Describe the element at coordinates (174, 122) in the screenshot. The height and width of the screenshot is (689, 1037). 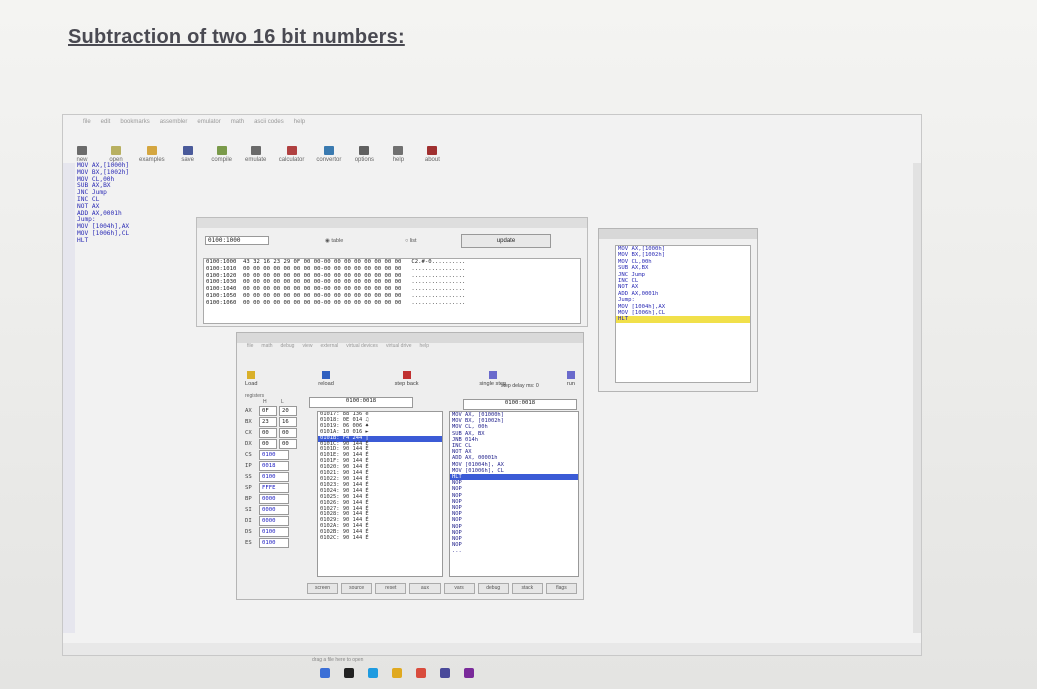
I see `editor-menu-item: assembler` at that location.